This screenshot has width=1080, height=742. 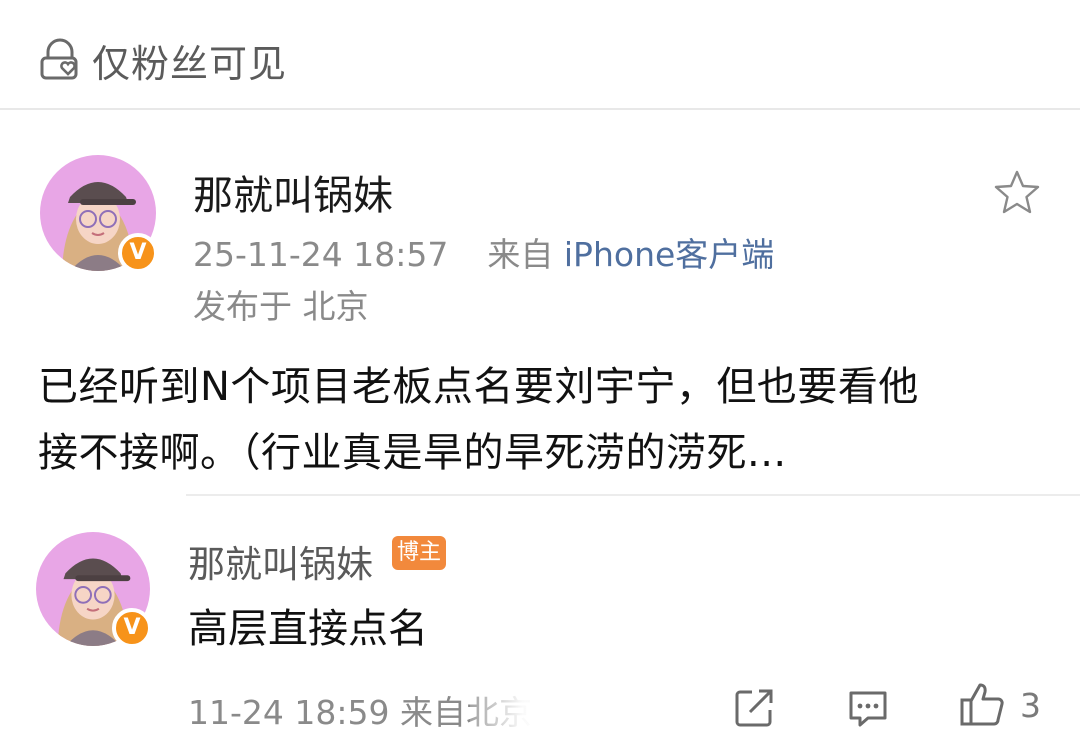 What do you see at coordinates (1017, 193) in the screenshot?
I see `star-icon` at bounding box center [1017, 193].